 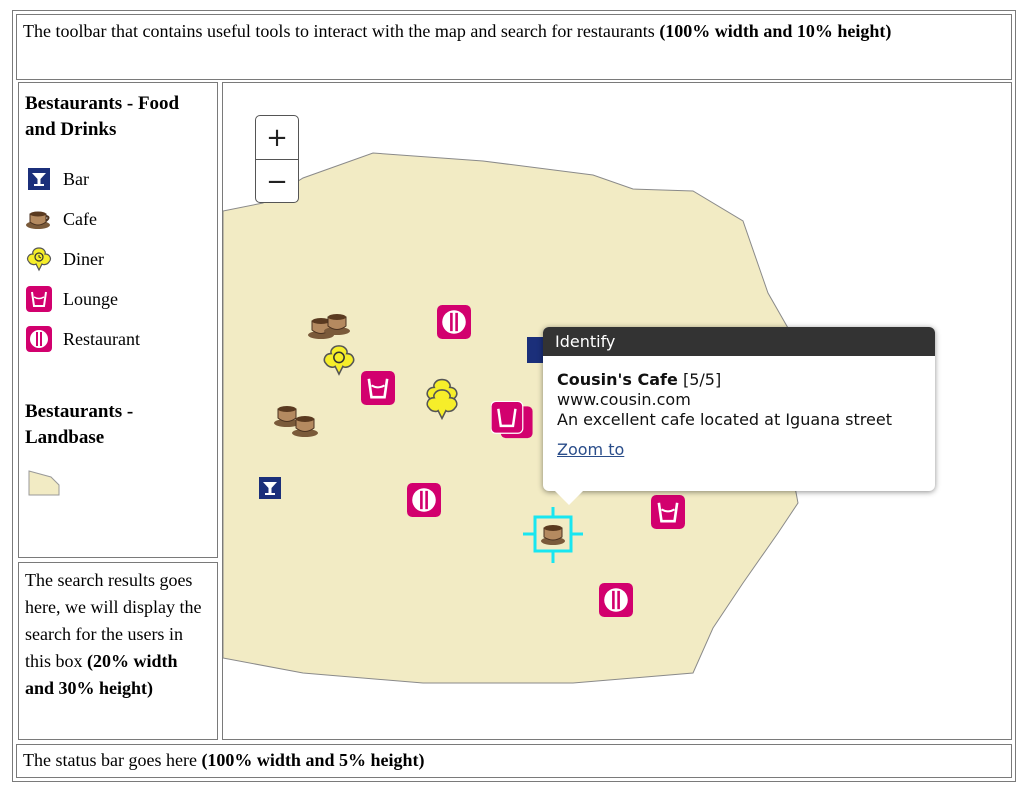 I want to click on legend-item-label: Restaurant, so click(x=101, y=338).